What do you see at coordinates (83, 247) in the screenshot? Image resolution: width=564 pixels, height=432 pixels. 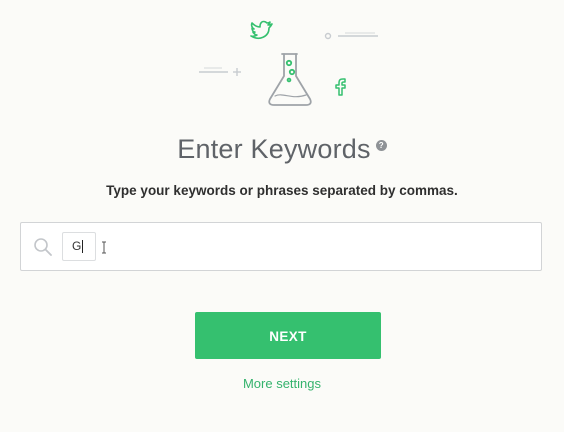 I see `text-caret` at bounding box center [83, 247].